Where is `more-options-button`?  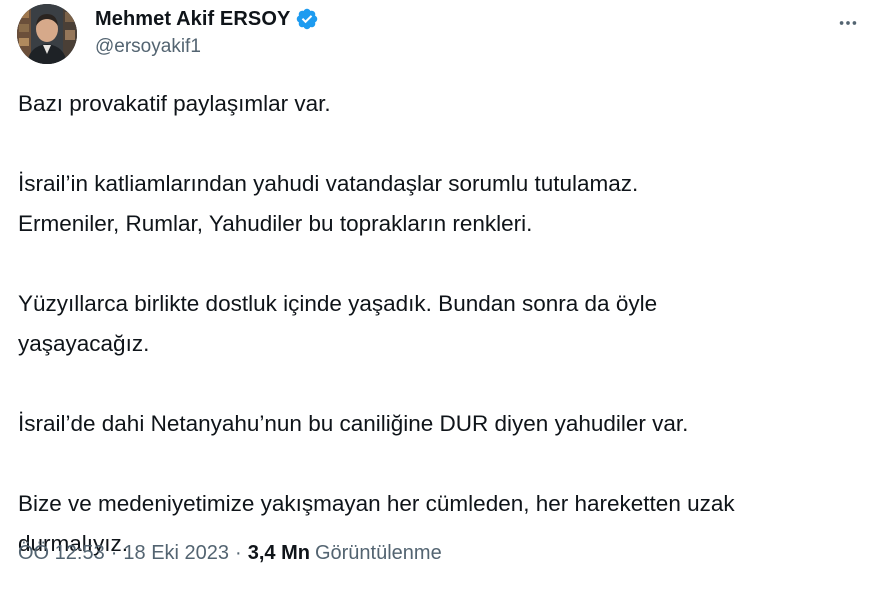 more-options-button is located at coordinates (848, 23).